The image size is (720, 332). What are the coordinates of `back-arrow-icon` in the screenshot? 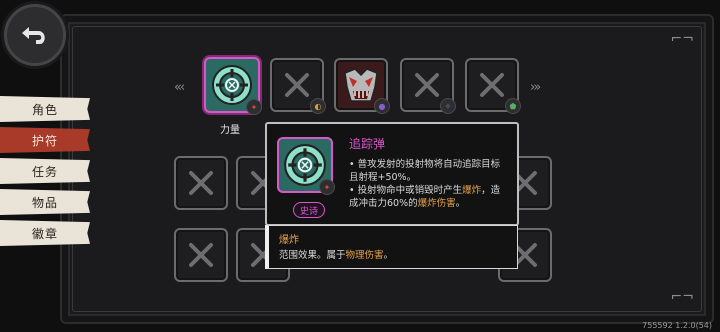 It's located at (33, 35).